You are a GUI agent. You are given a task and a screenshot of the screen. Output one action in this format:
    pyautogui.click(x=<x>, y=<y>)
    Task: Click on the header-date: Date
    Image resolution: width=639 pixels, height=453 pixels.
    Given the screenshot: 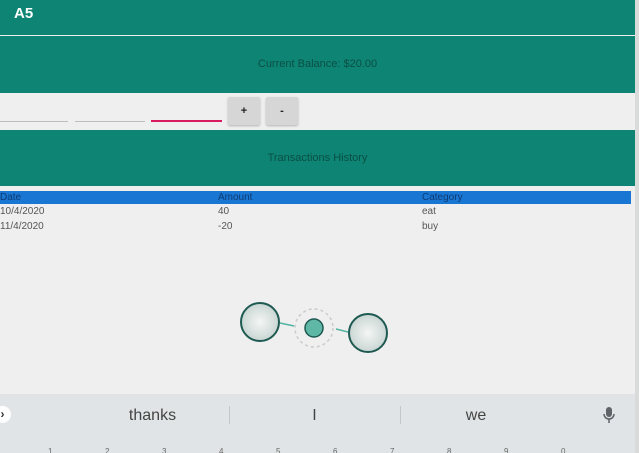 What is the action you would take?
    pyautogui.click(x=11, y=197)
    